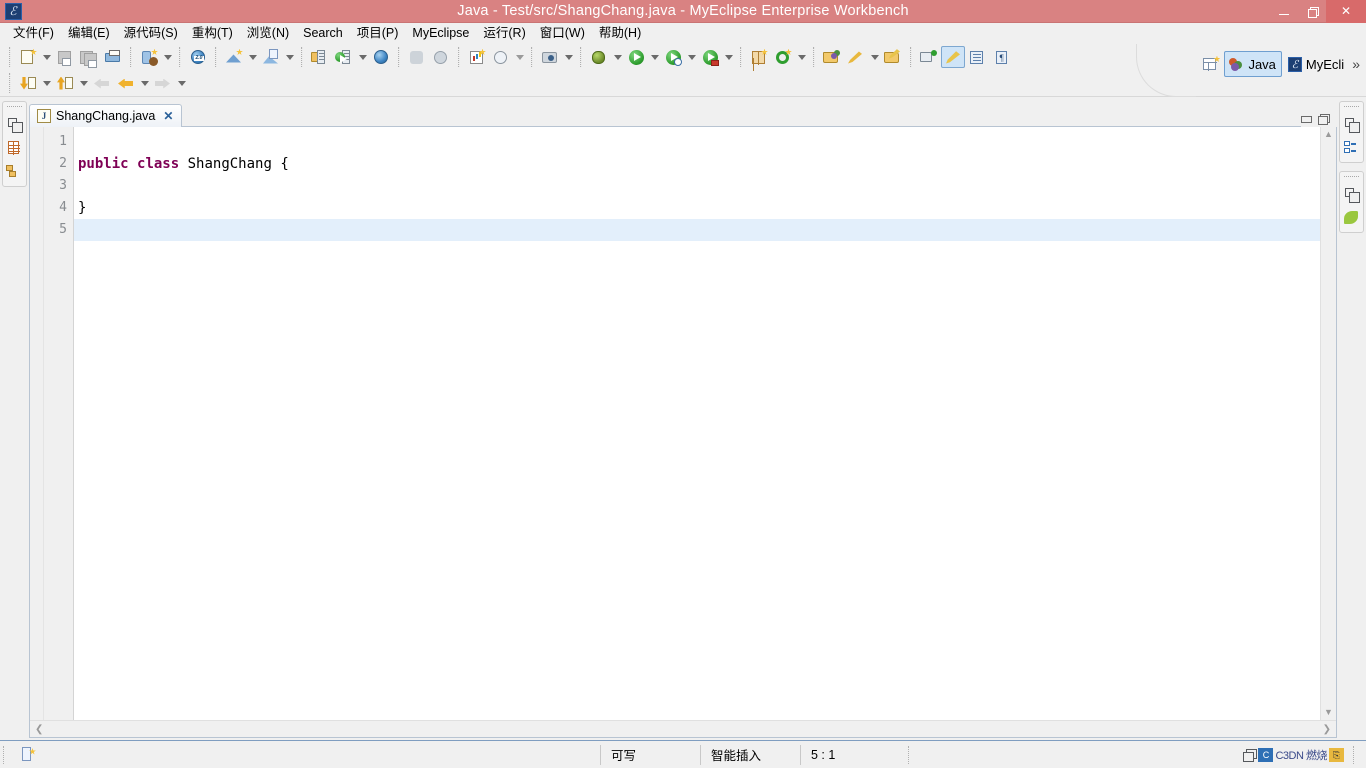 The image size is (1366, 768). Describe the element at coordinates (750, 754) in the screenshot. I see `status-insert-mode: 智能插入` at that location.